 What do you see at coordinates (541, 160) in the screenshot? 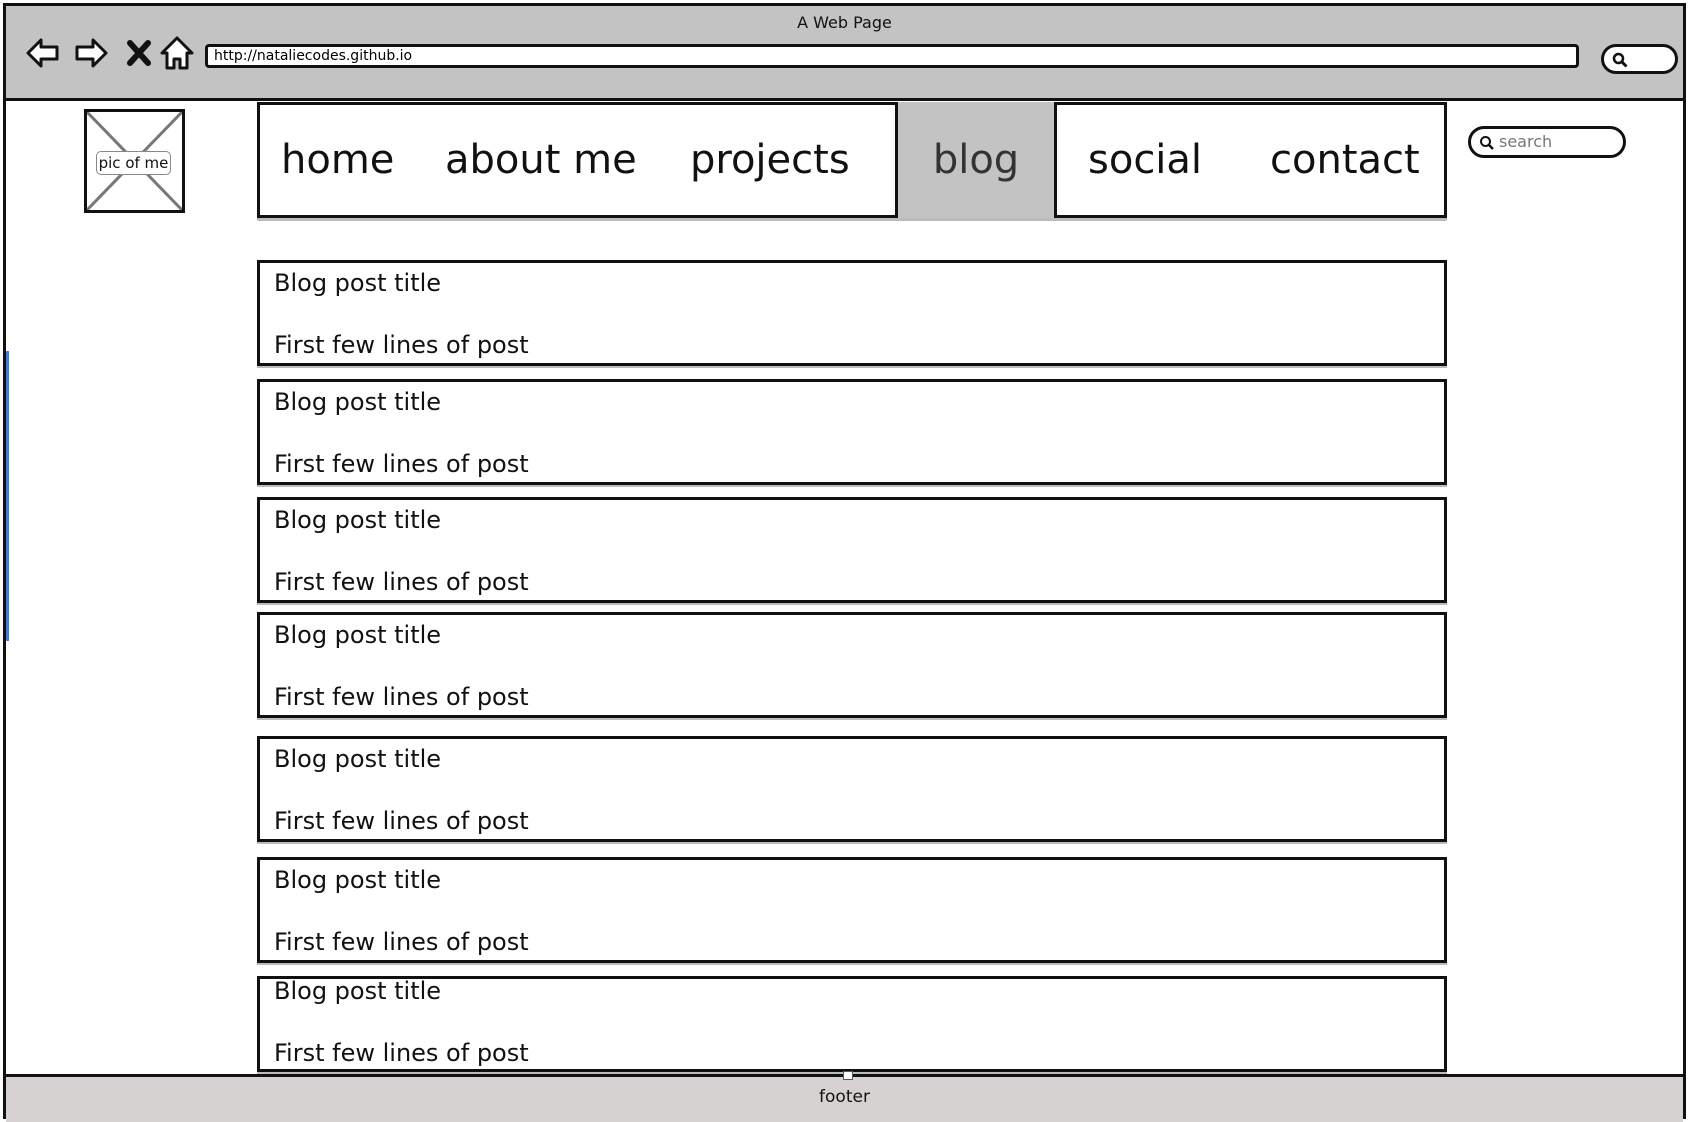
I see `nav-item-about-me: about me` at bounding box center [541, 160].